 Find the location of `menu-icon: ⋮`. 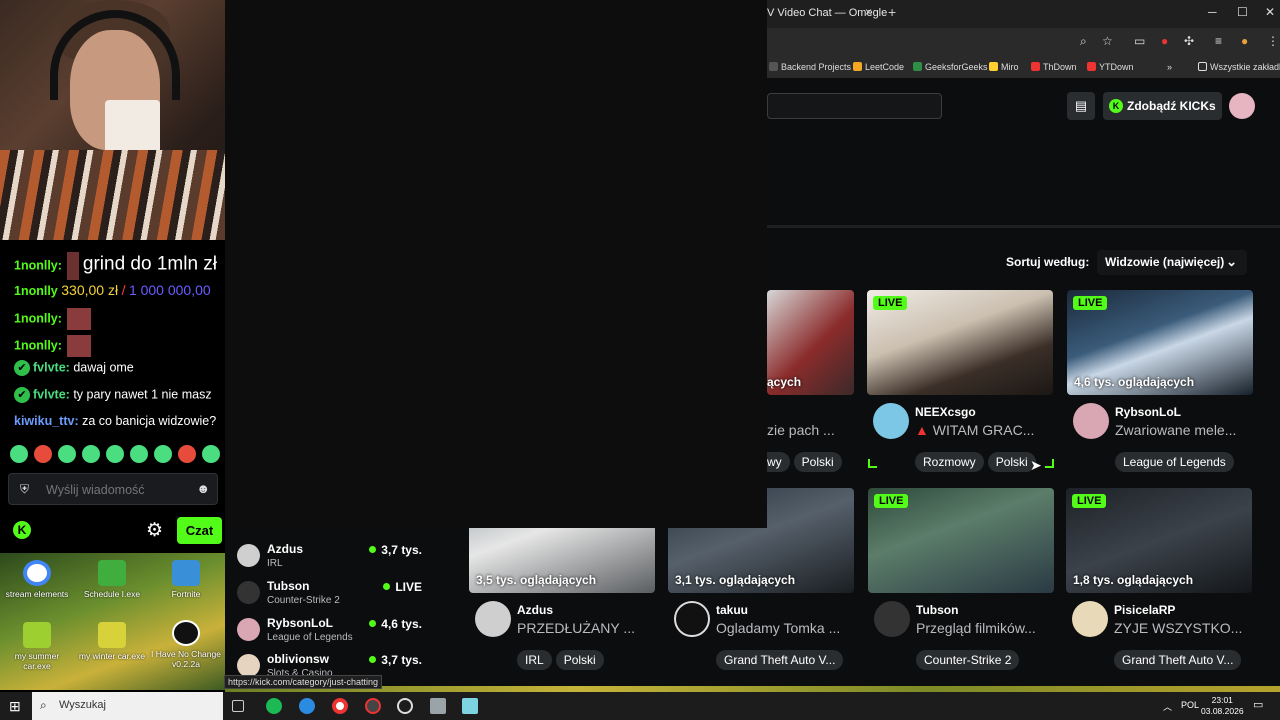

menu-icon: ⋮ is located at coordinates (1273, 41).